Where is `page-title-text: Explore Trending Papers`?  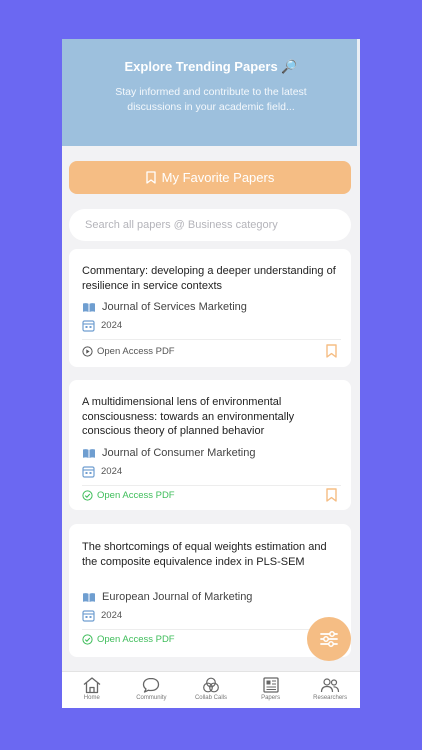 page-title-text: Explore Trending Papers is located at coordinates (201, 66).